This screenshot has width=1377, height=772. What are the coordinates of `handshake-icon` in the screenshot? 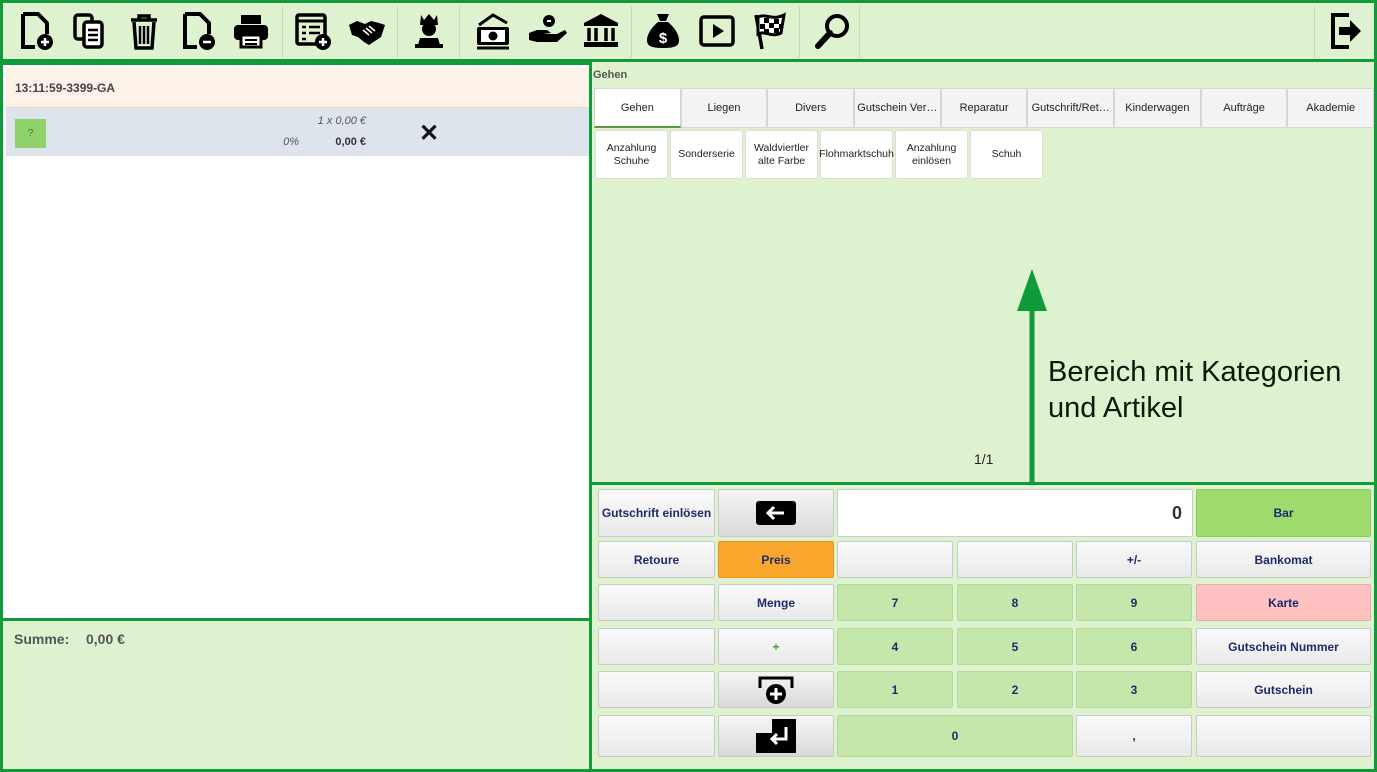 It's located at (367, 33).